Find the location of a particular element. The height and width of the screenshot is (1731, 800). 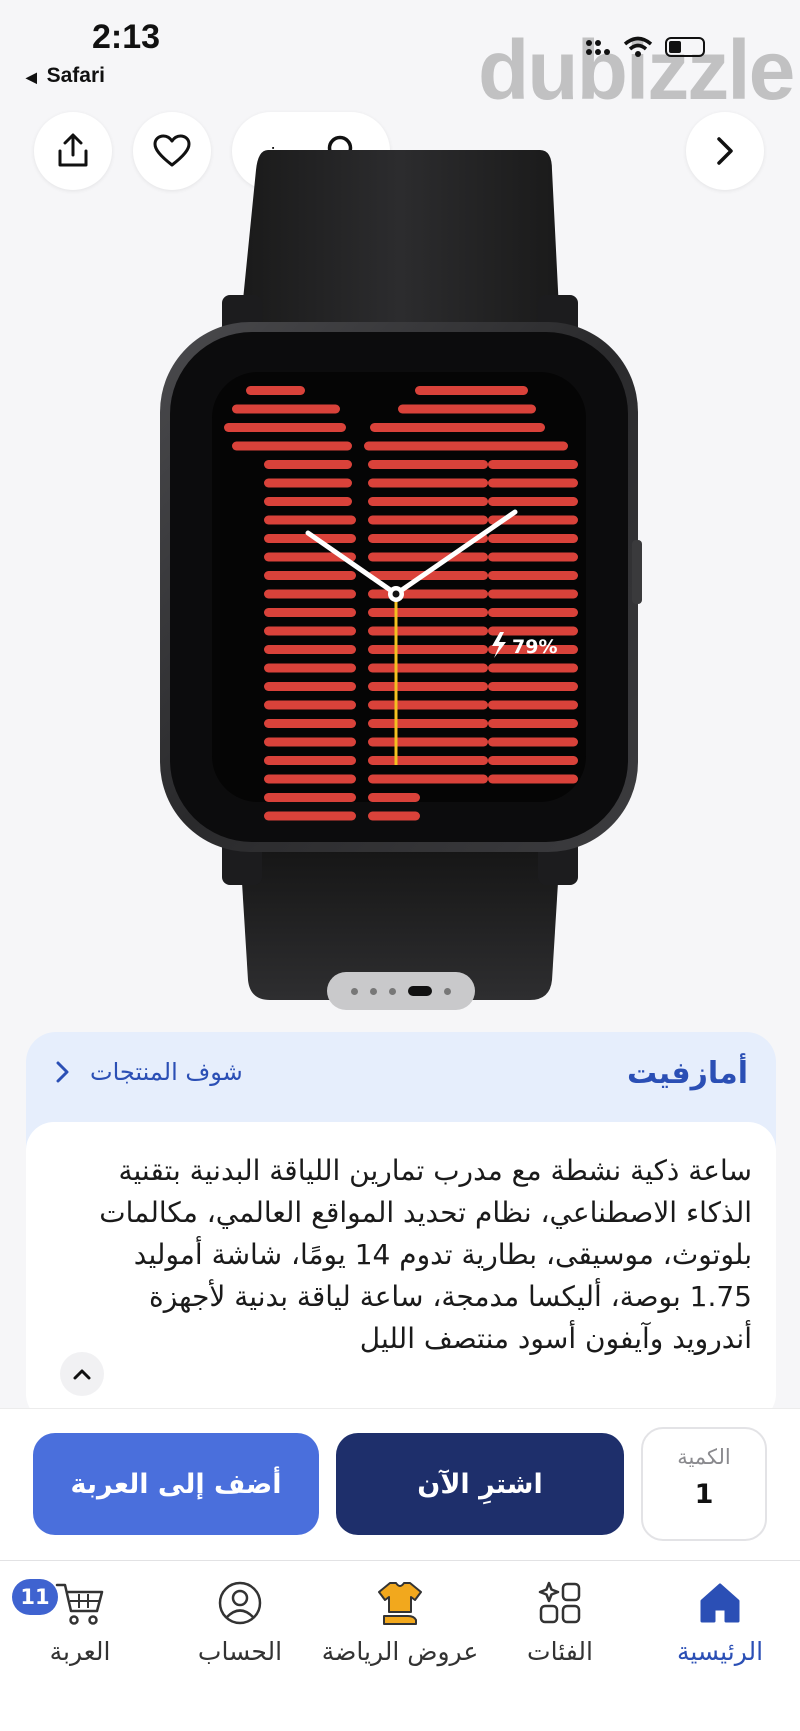

status-bar: 2:13 ◀ Safari dubizzle is located at coordinates (400, 58).